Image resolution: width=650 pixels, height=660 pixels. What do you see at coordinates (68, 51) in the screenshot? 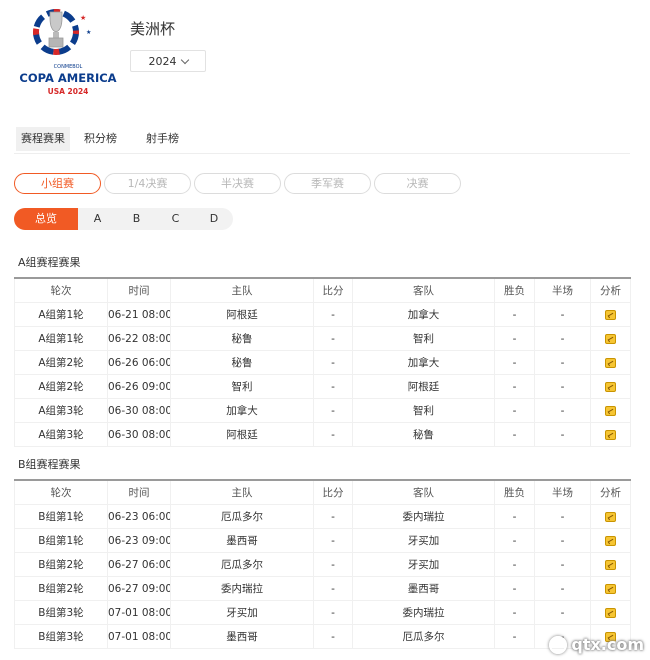
I see `copa-america-logo: ★ ★ CONMEBOL COPA AMERICA USA 2024` at bounding box center [68, 51].